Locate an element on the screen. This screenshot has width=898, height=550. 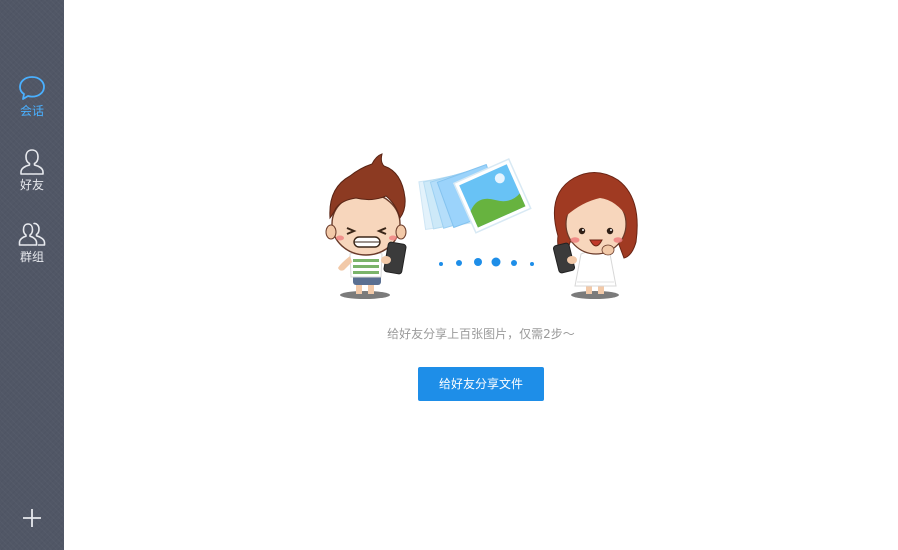
girl-with-phone-illustration is located at coordinates (595, 235).